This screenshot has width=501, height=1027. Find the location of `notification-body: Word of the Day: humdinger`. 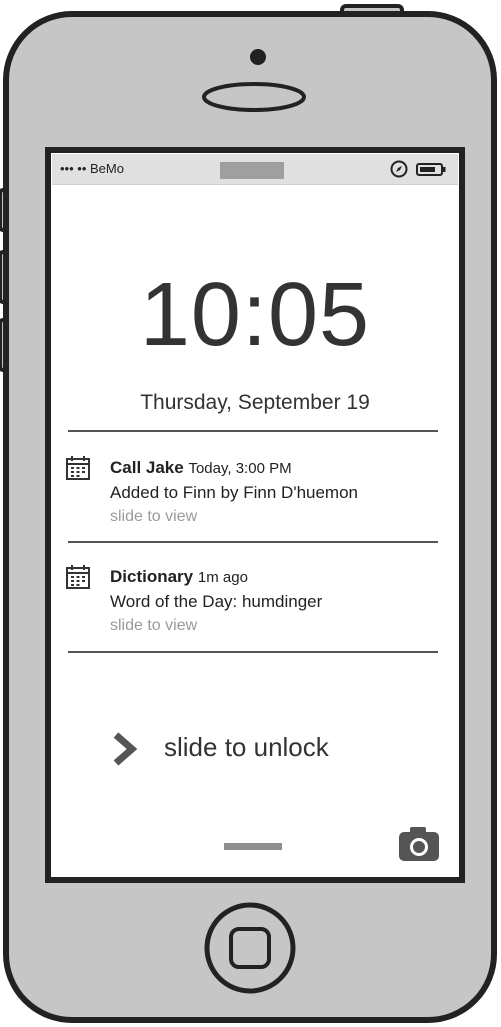

notification-body: Word of the Day: humdinger is located at coordinates (216, 601).